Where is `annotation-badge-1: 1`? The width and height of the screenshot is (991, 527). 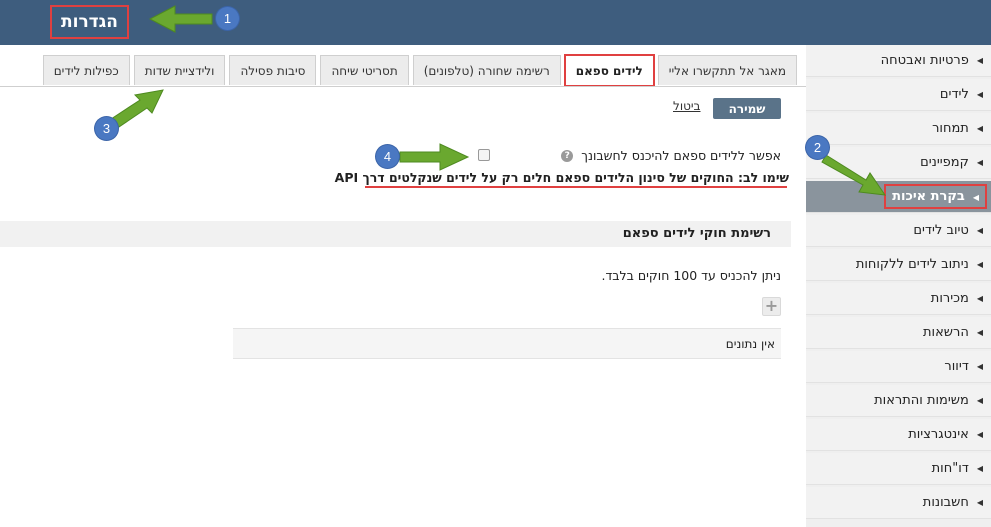 annotation-badge-1: 1 is located at coordinates (227, 18).